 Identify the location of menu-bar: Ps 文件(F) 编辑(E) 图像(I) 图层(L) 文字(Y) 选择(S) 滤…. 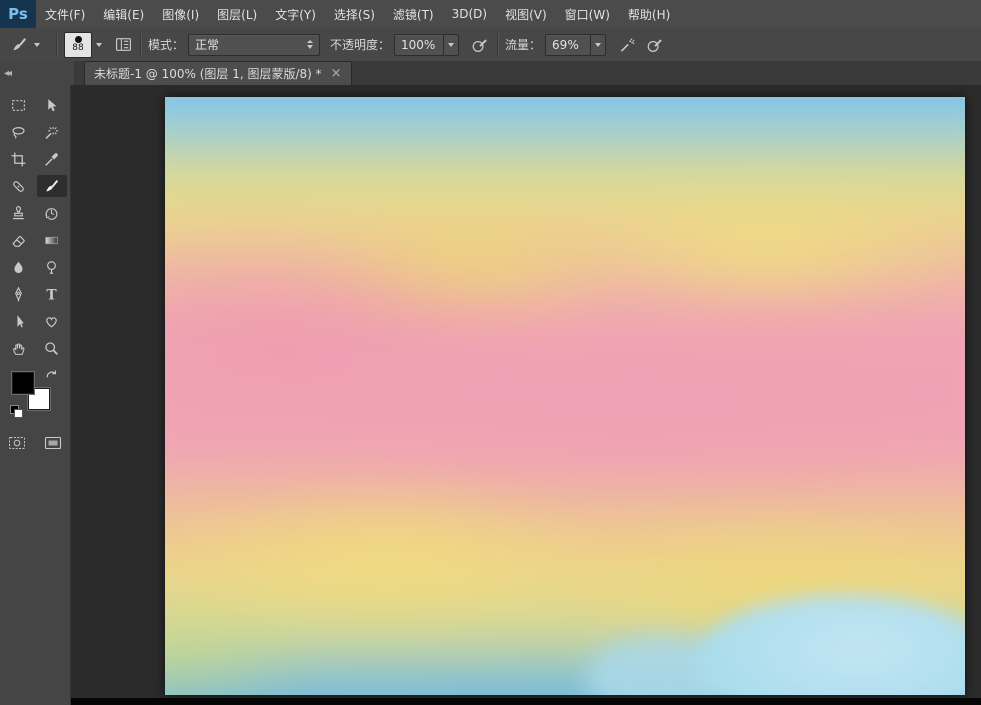
(490, 14).